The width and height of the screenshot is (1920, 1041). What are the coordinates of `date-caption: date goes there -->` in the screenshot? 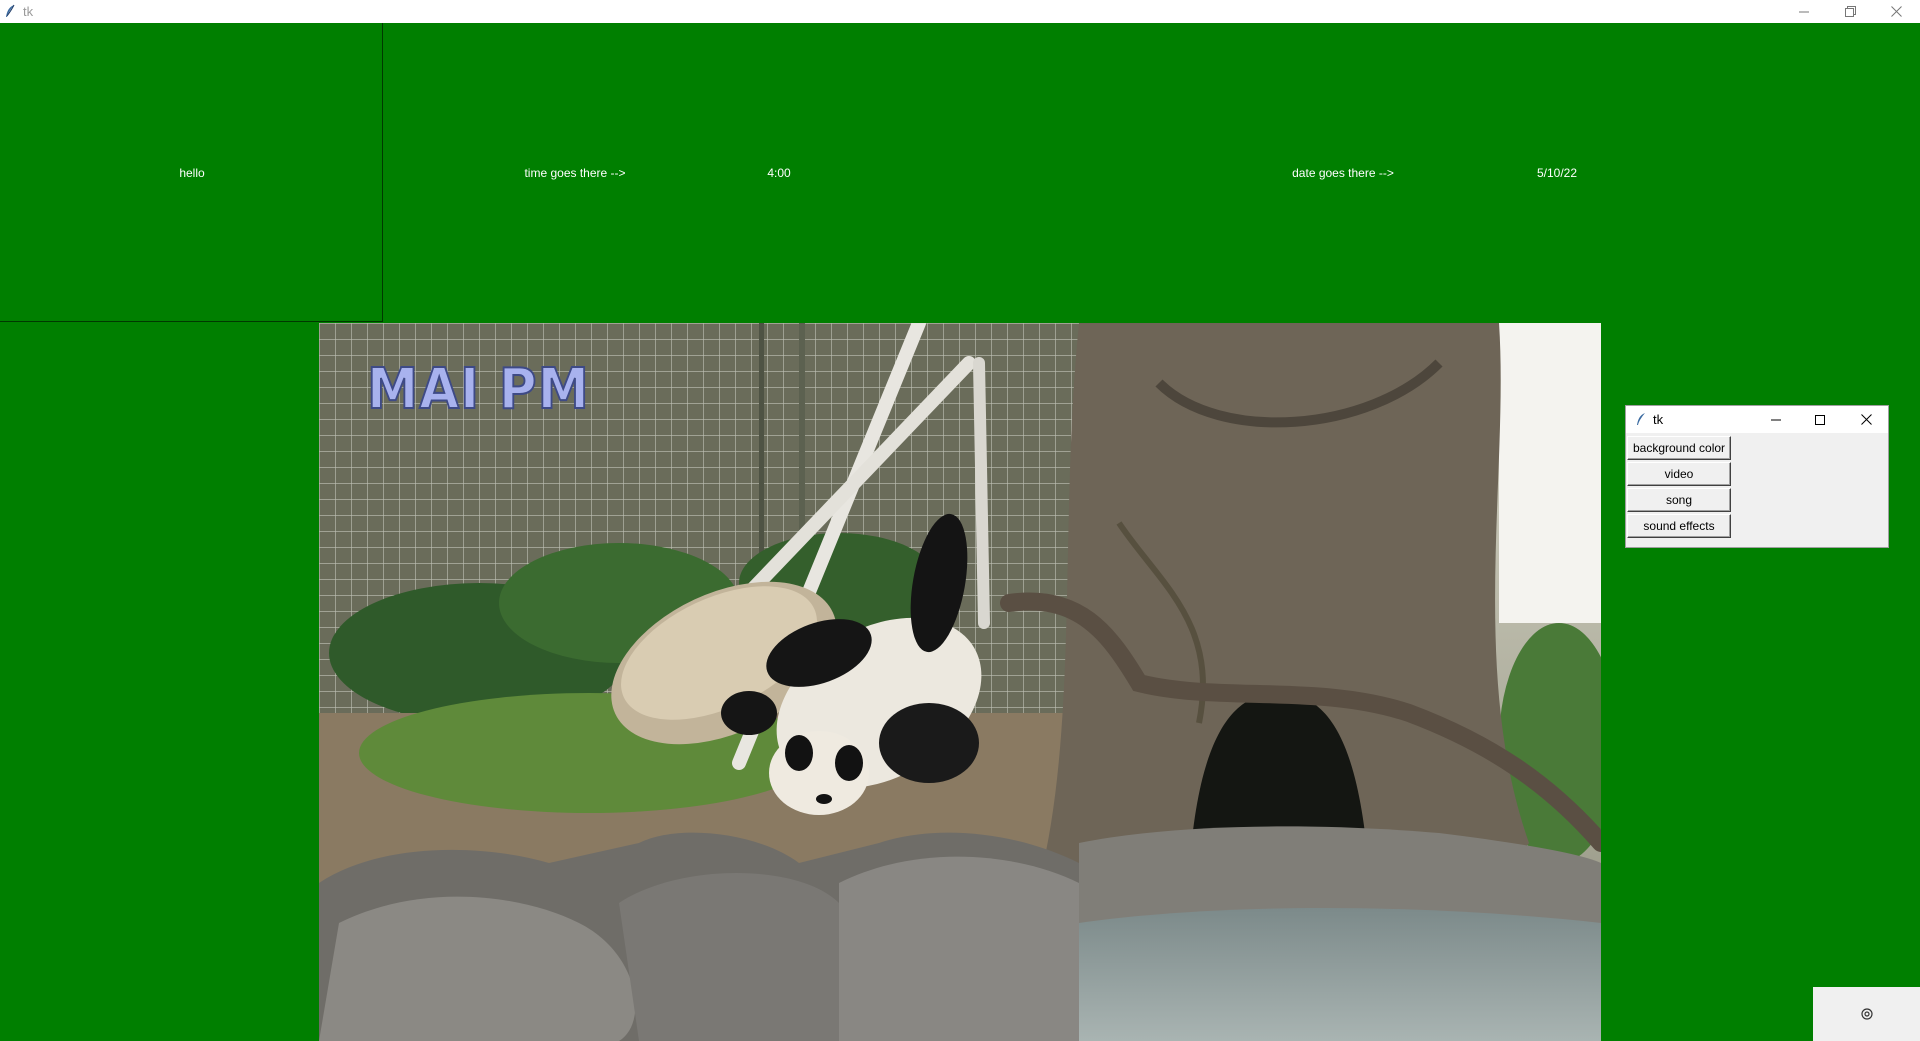 It's located at (1343, 173).